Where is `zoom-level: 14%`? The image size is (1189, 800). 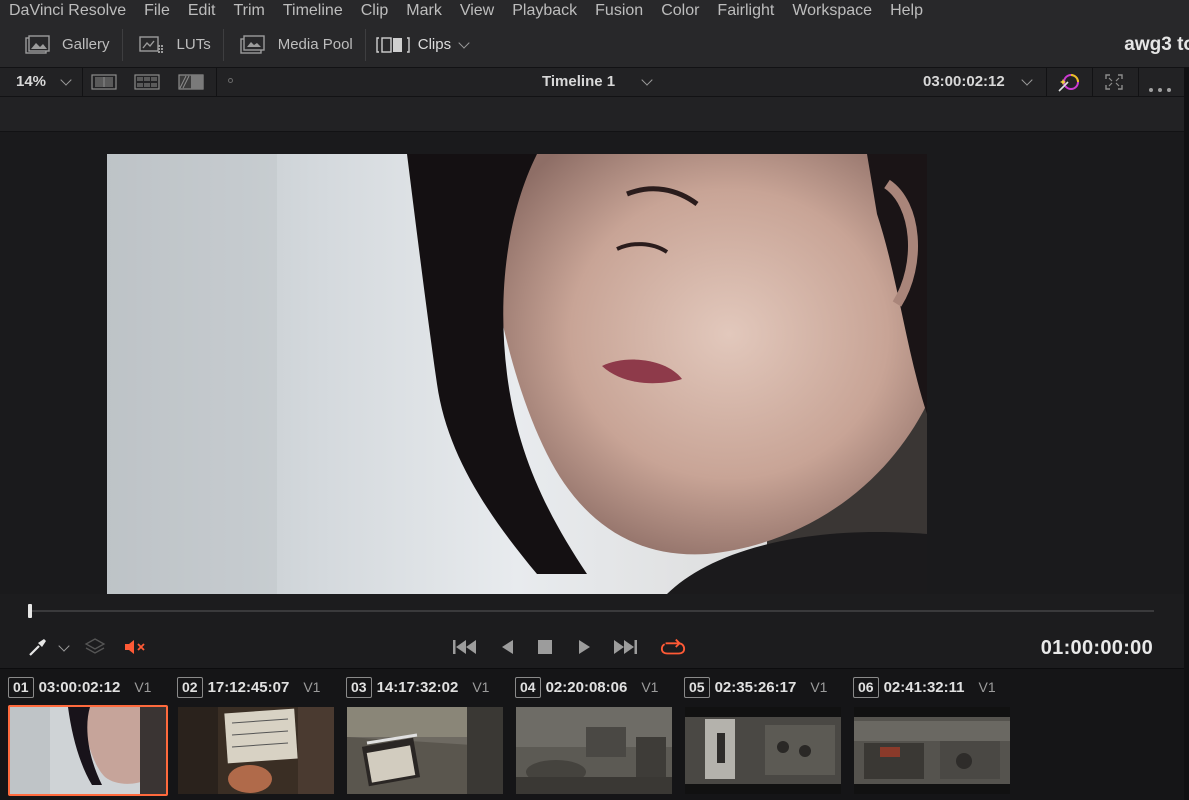
zoom-level: 14% is located at coordinates (31, 81).